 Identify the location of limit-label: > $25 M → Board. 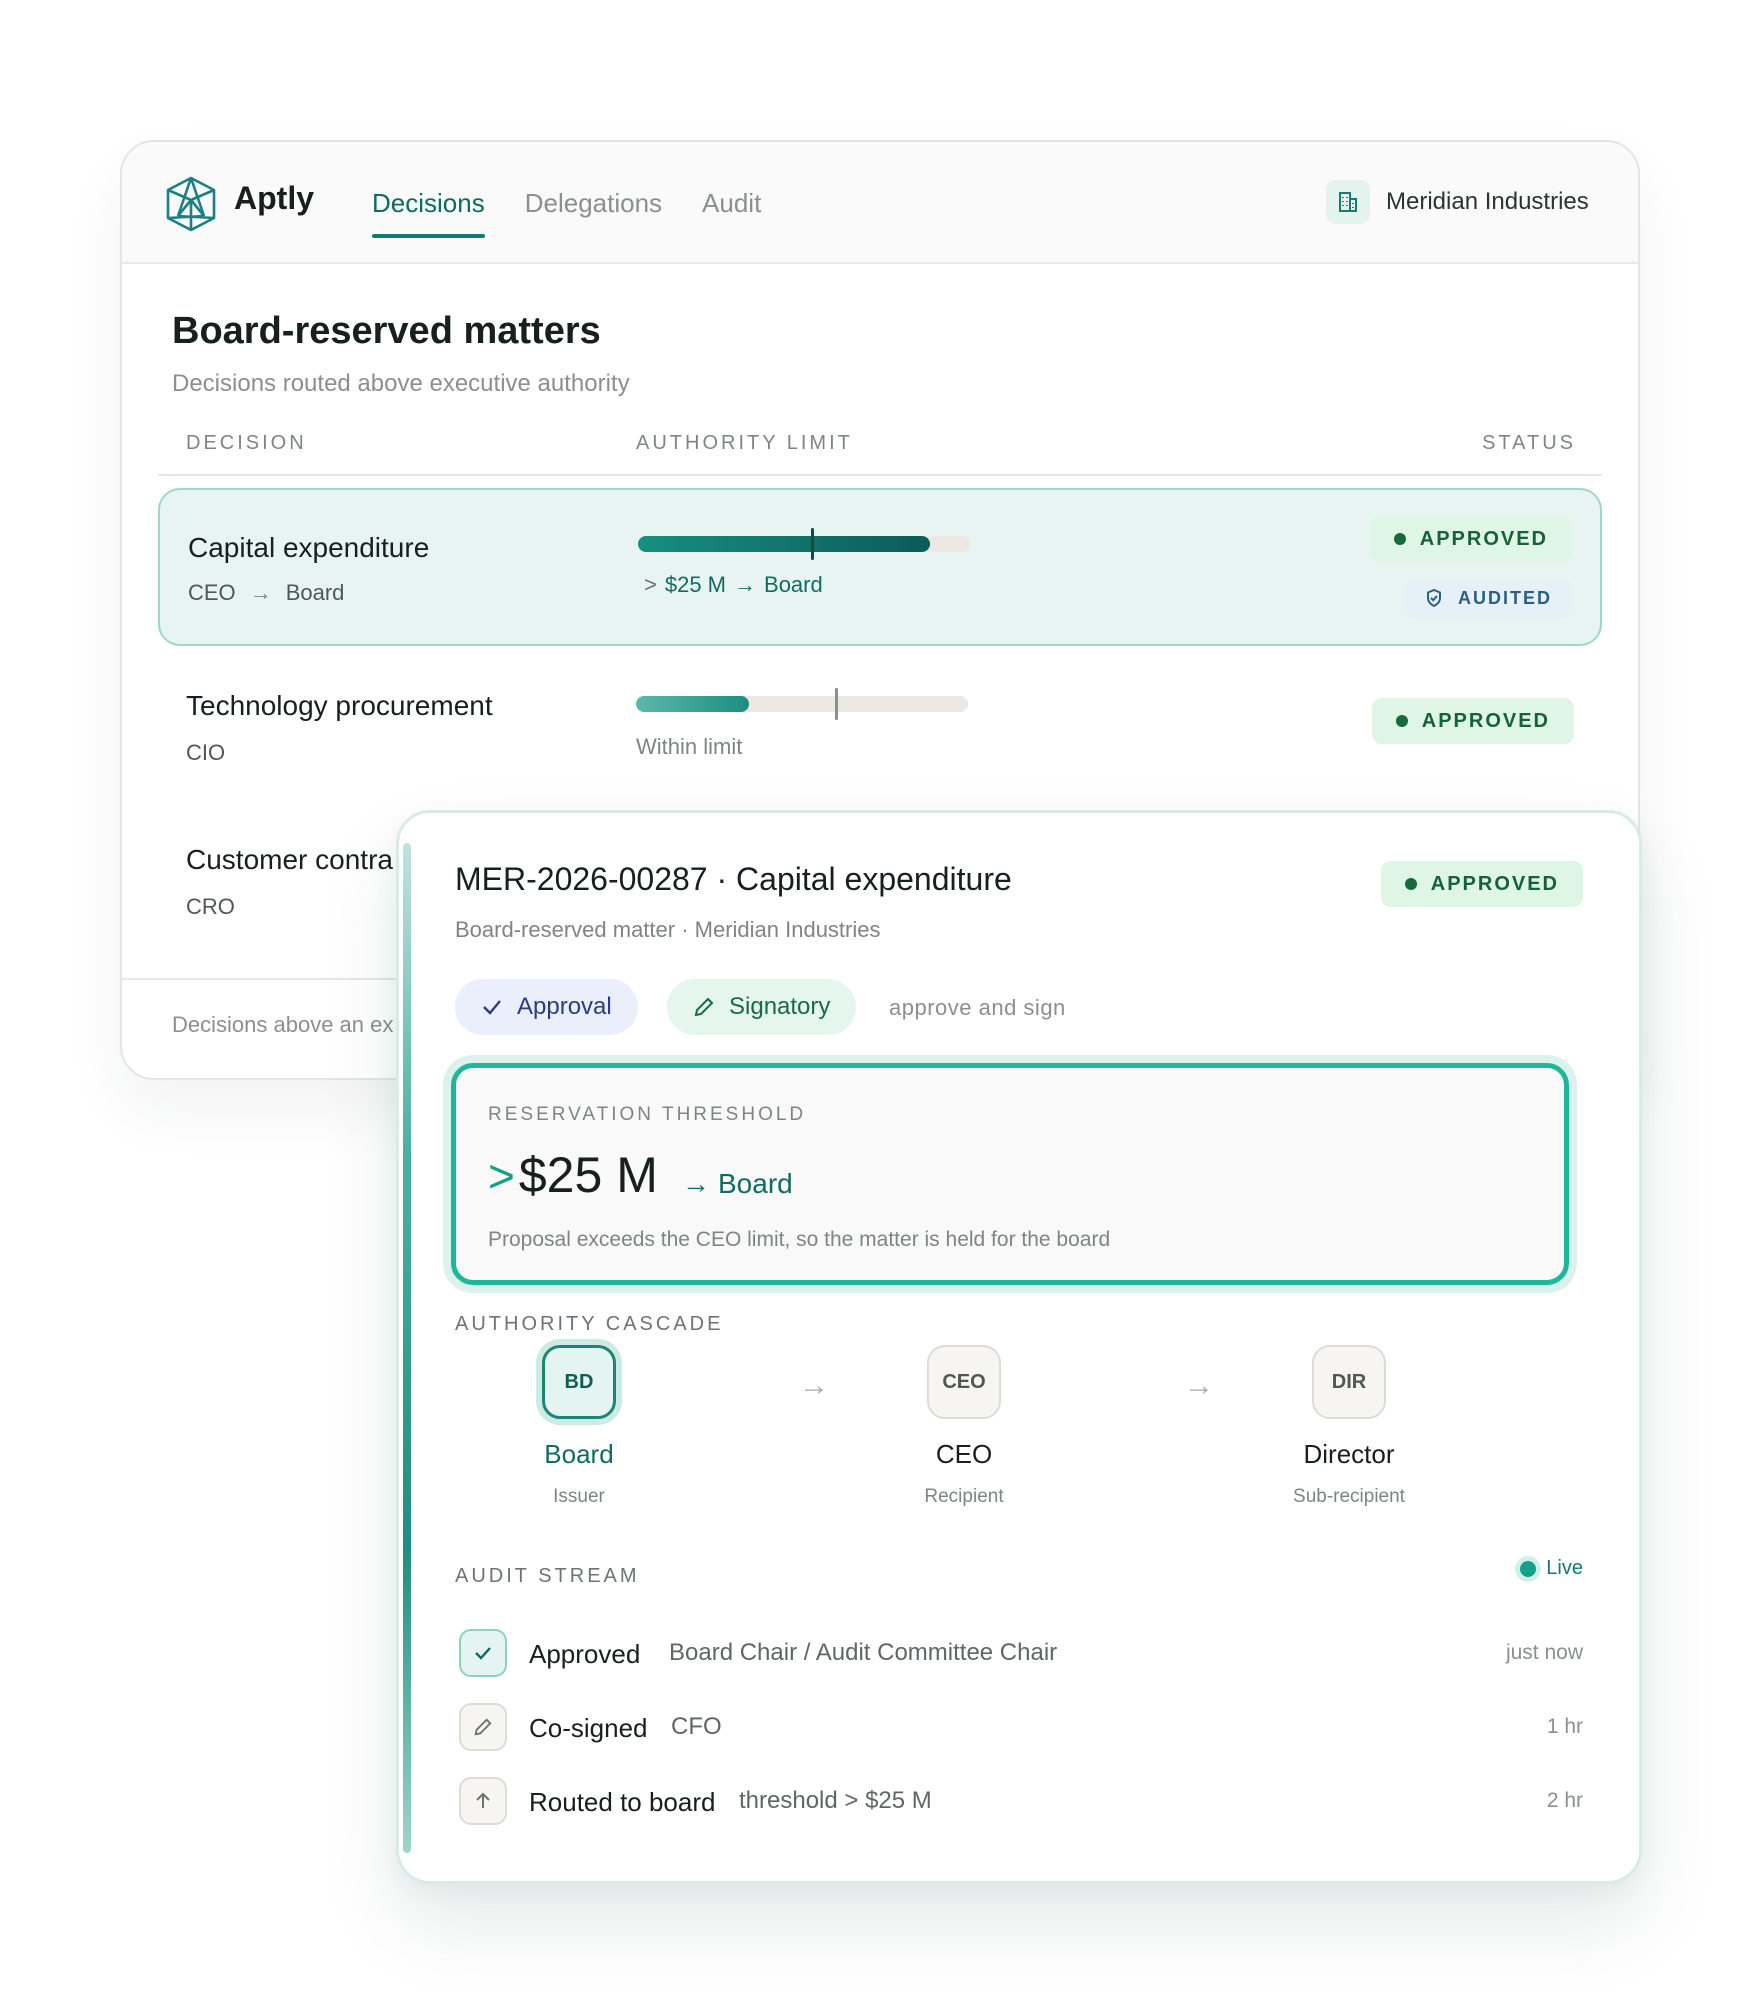
(733, 585).